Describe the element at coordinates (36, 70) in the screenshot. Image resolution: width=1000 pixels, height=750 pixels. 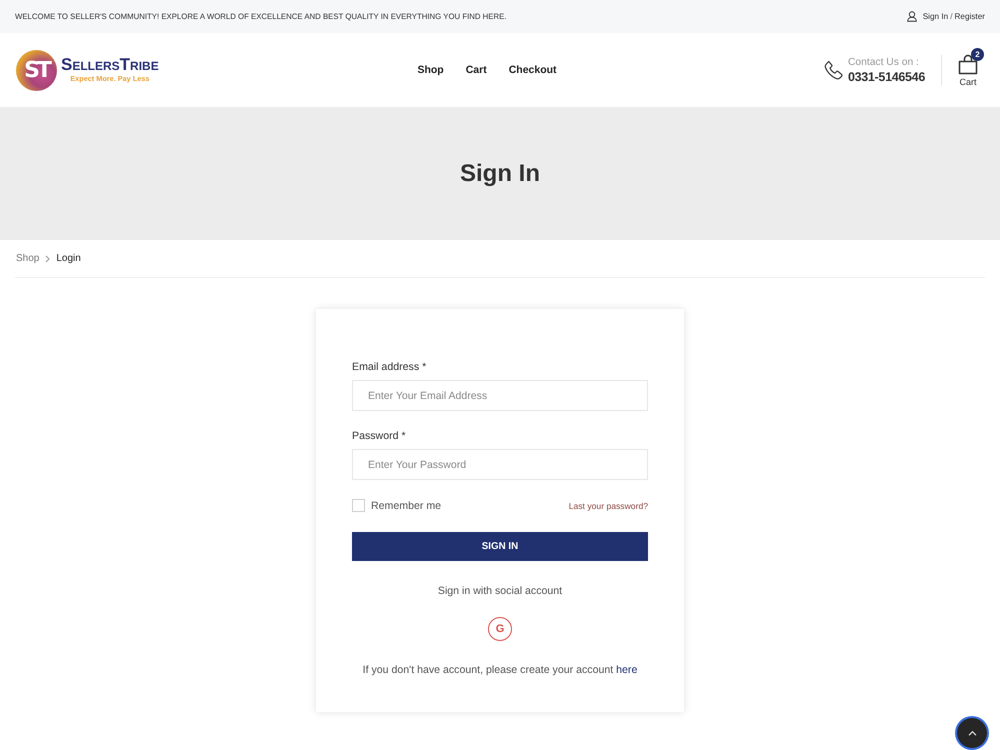
I see `logo-mark-icon: ST` at that location.